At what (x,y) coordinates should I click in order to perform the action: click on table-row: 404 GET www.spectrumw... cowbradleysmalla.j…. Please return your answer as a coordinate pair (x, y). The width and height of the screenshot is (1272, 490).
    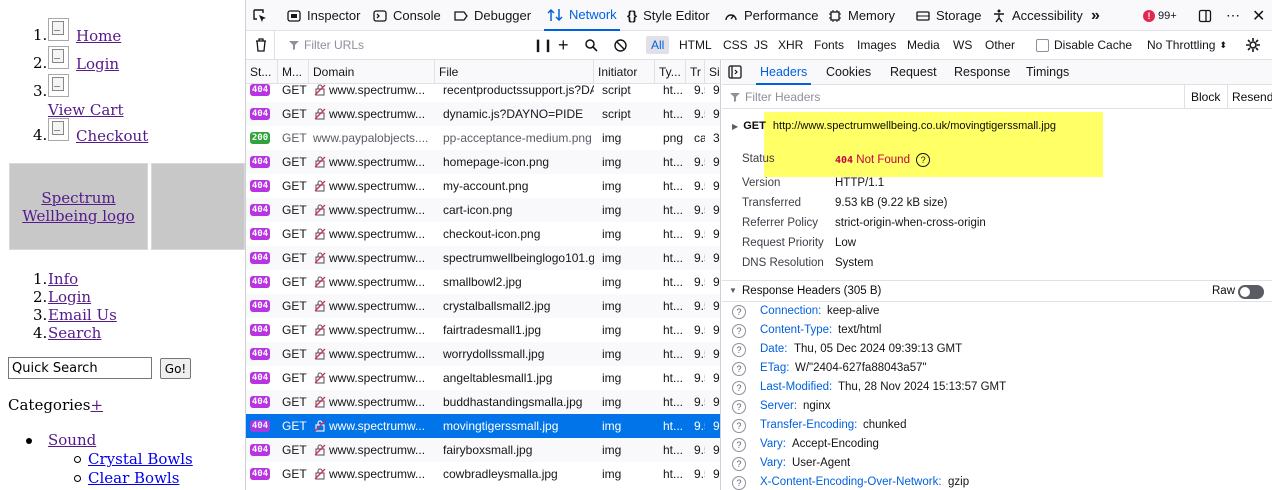
    Looking at the image, I should click on (483, 474).